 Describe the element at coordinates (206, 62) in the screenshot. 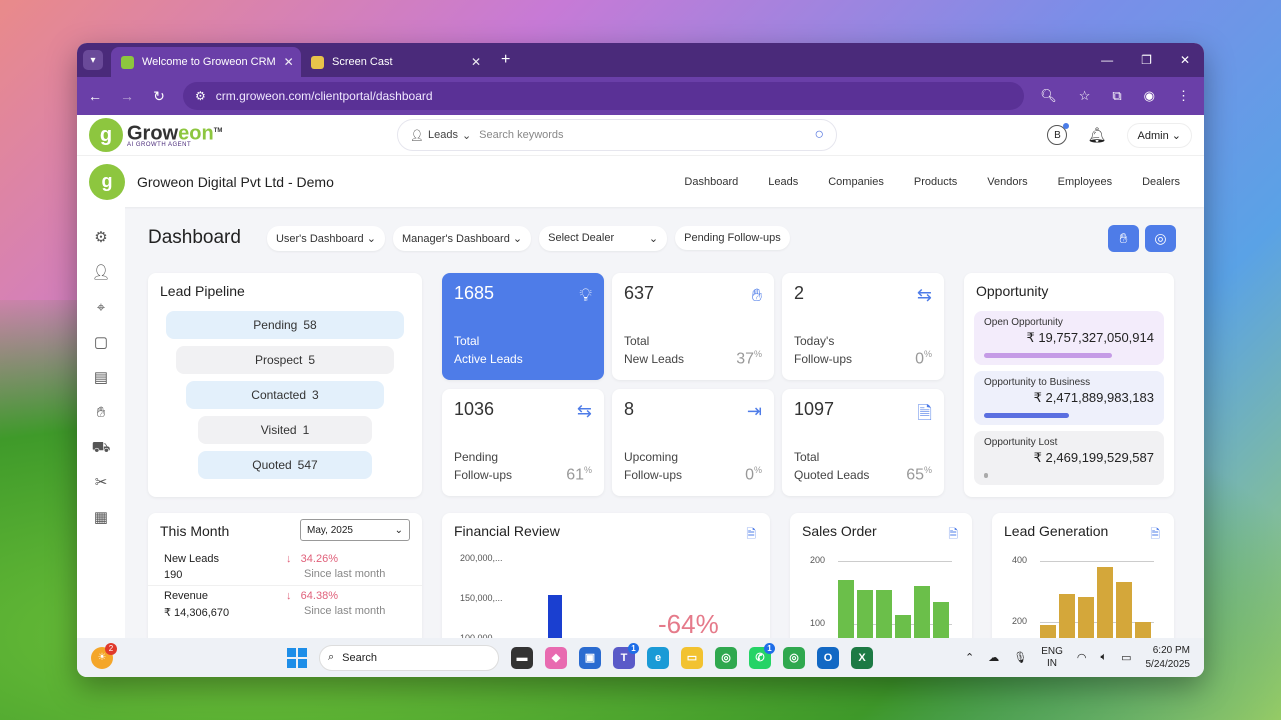

I see `tab-groweon: Welcome to Groweon CRM ✕` at that location.